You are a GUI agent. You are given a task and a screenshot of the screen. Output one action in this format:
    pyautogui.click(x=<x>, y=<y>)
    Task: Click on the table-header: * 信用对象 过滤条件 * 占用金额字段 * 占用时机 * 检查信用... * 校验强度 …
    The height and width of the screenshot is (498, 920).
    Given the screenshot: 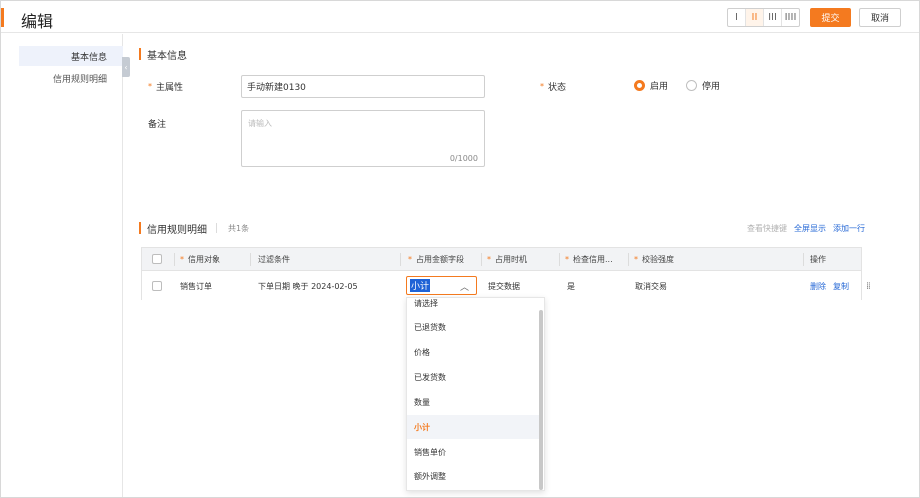 What is the action you would take?
    pyautogui.click(x=501, y=259)
    